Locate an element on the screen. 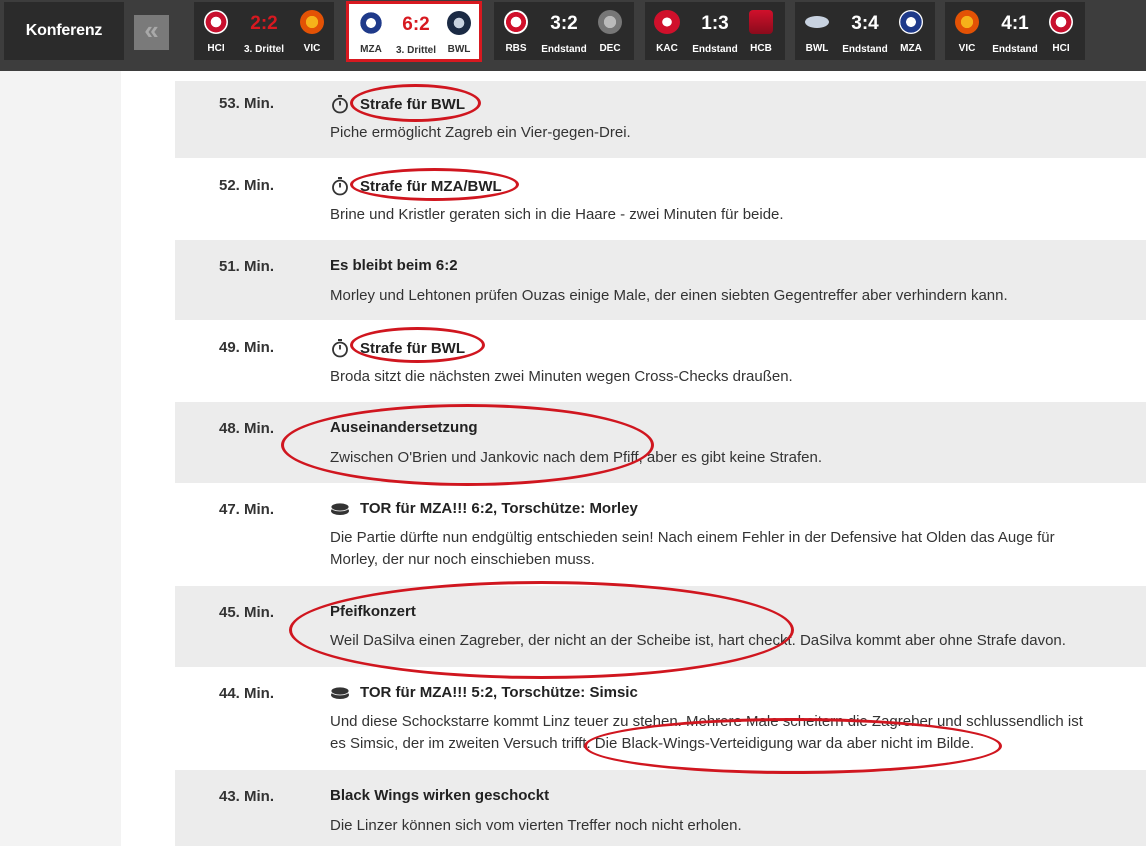 Image resolution: width=1146 pixels, height=846 pixels. entry-headline-row: Auseinandersetzung is located at coordinates (404, 427).